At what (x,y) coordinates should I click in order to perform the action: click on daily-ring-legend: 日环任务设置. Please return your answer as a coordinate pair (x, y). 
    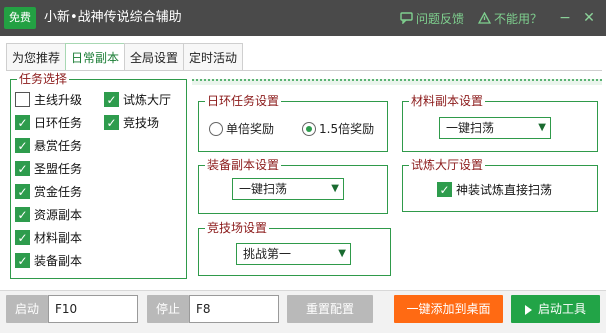
    Looking at the image, I should click on (243, 101).